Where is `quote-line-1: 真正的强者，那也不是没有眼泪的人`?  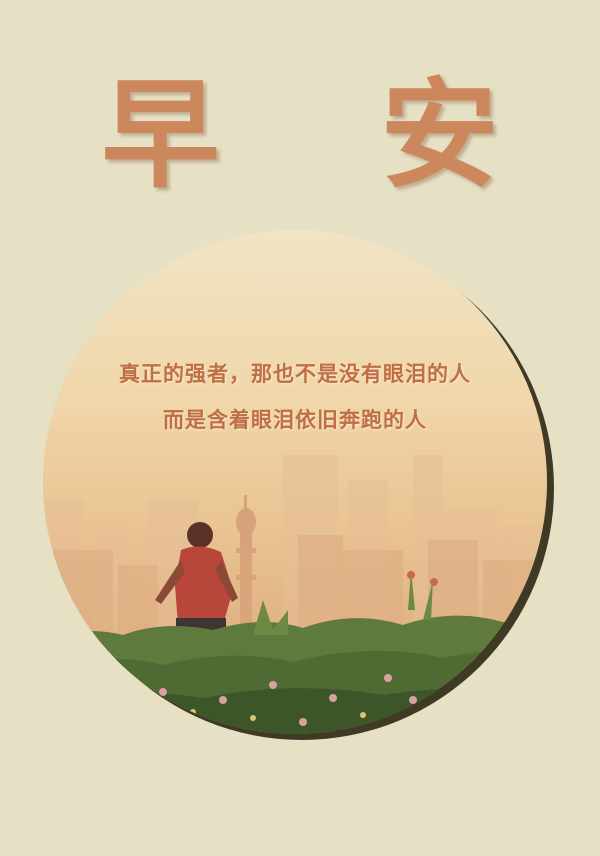 quote-line-1: 真正的强者，那也不是没有眼泪的人 is located at coordinates (295, 374).